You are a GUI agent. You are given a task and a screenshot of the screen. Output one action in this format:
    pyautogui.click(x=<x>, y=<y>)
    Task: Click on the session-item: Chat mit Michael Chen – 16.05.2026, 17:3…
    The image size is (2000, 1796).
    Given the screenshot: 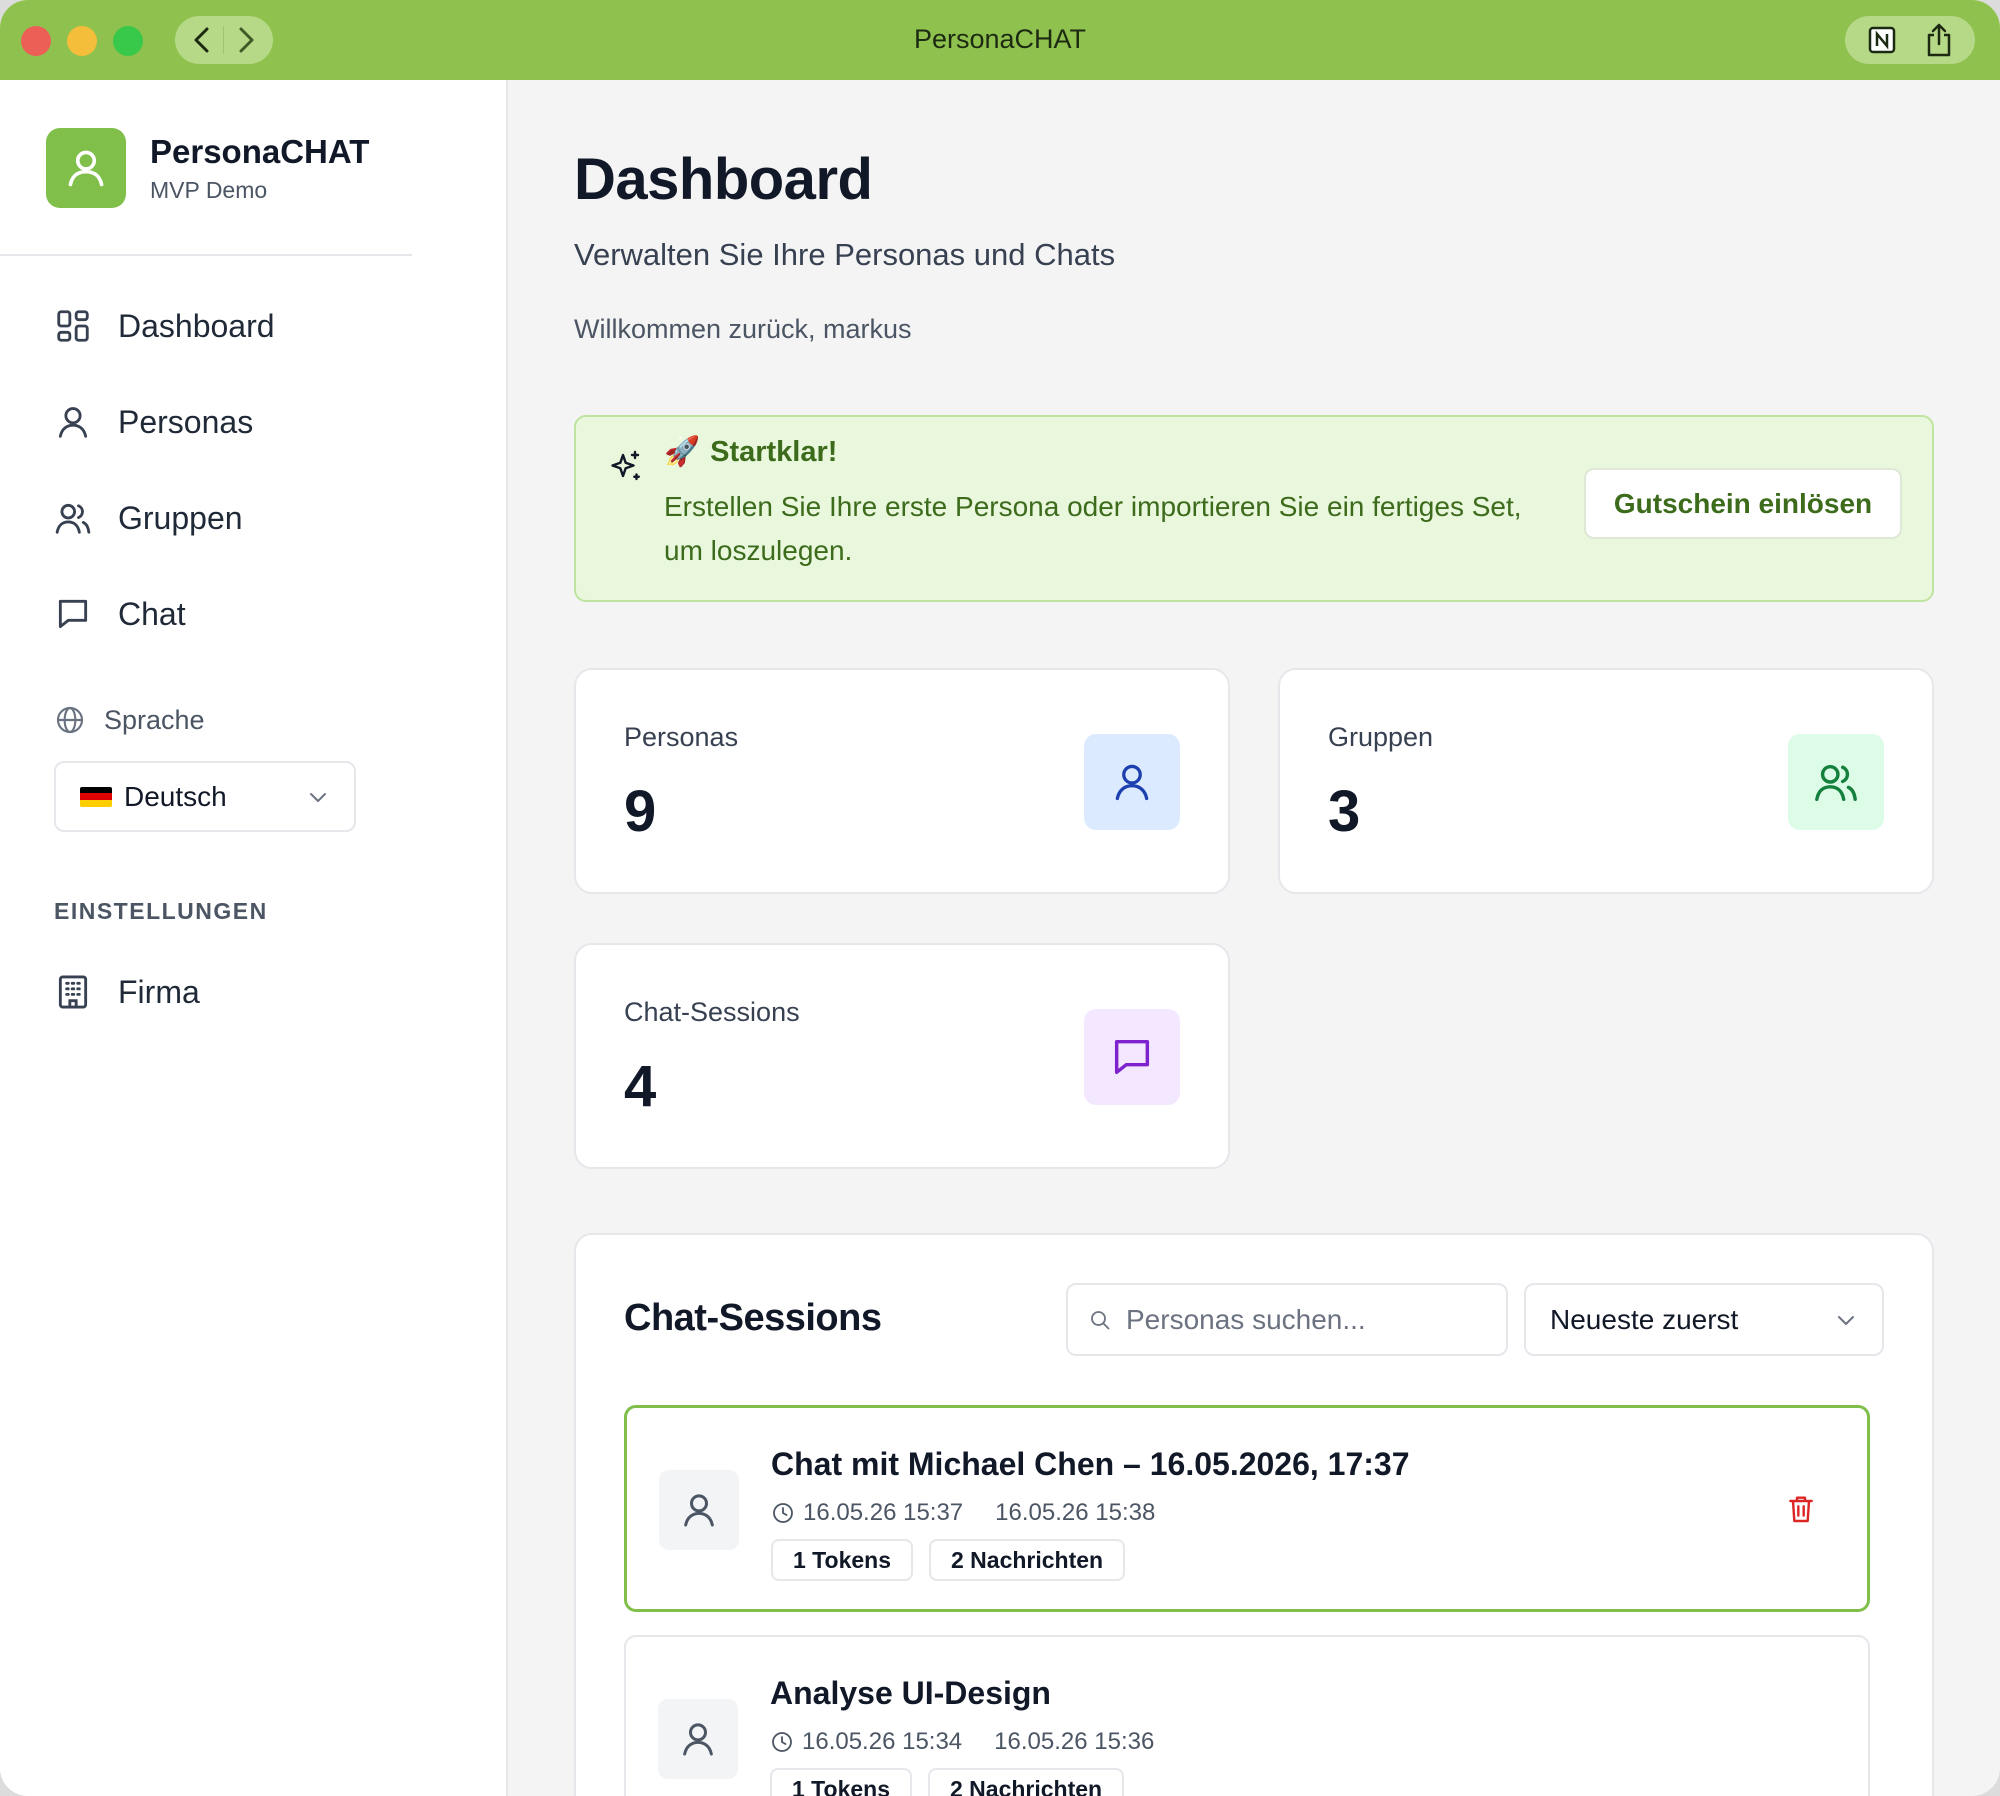 What is the action you would take?
    pyautogui.click(x=1247, y=1508)
    